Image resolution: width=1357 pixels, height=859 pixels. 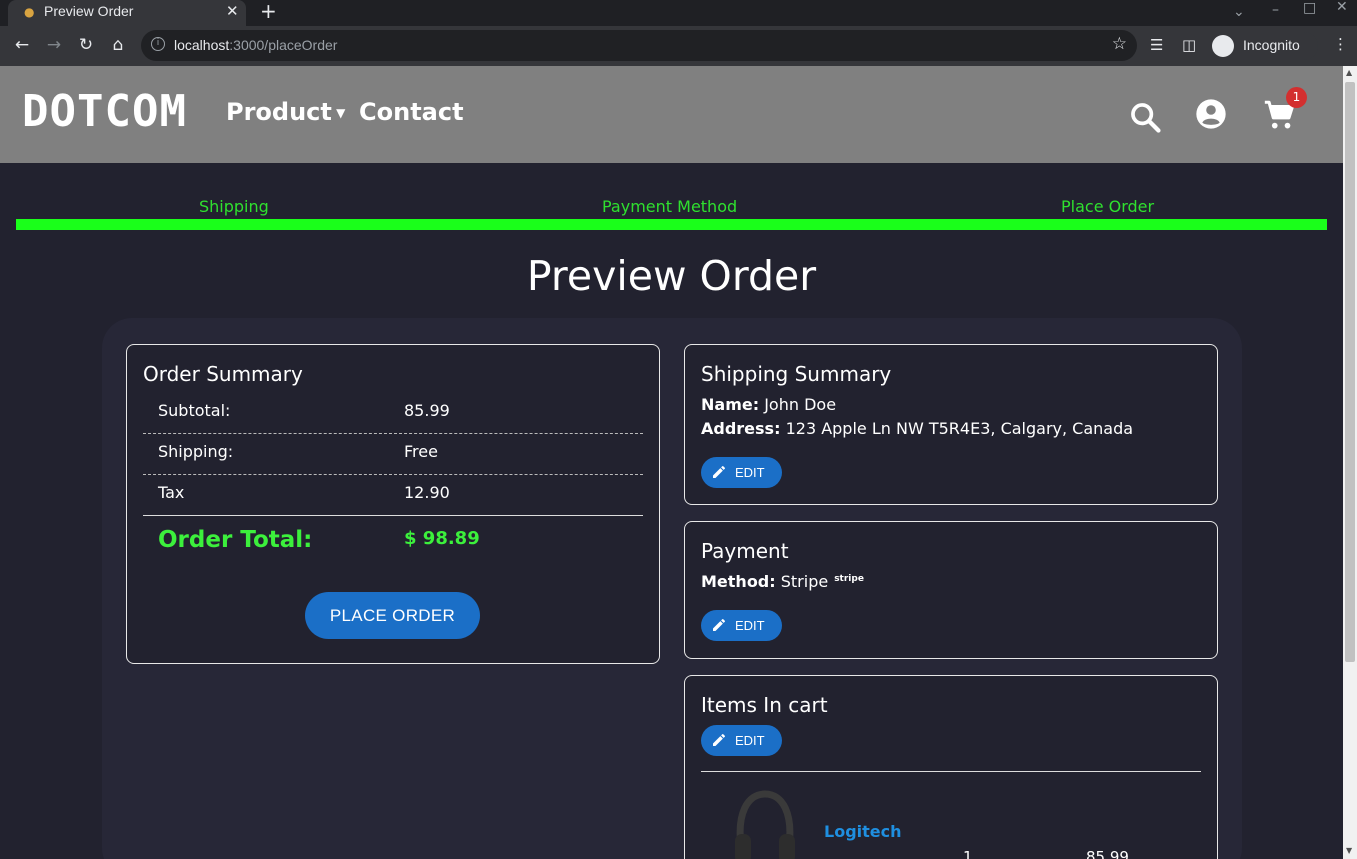 I want to click on scroll-thumb, so click(x=1350, y=372).